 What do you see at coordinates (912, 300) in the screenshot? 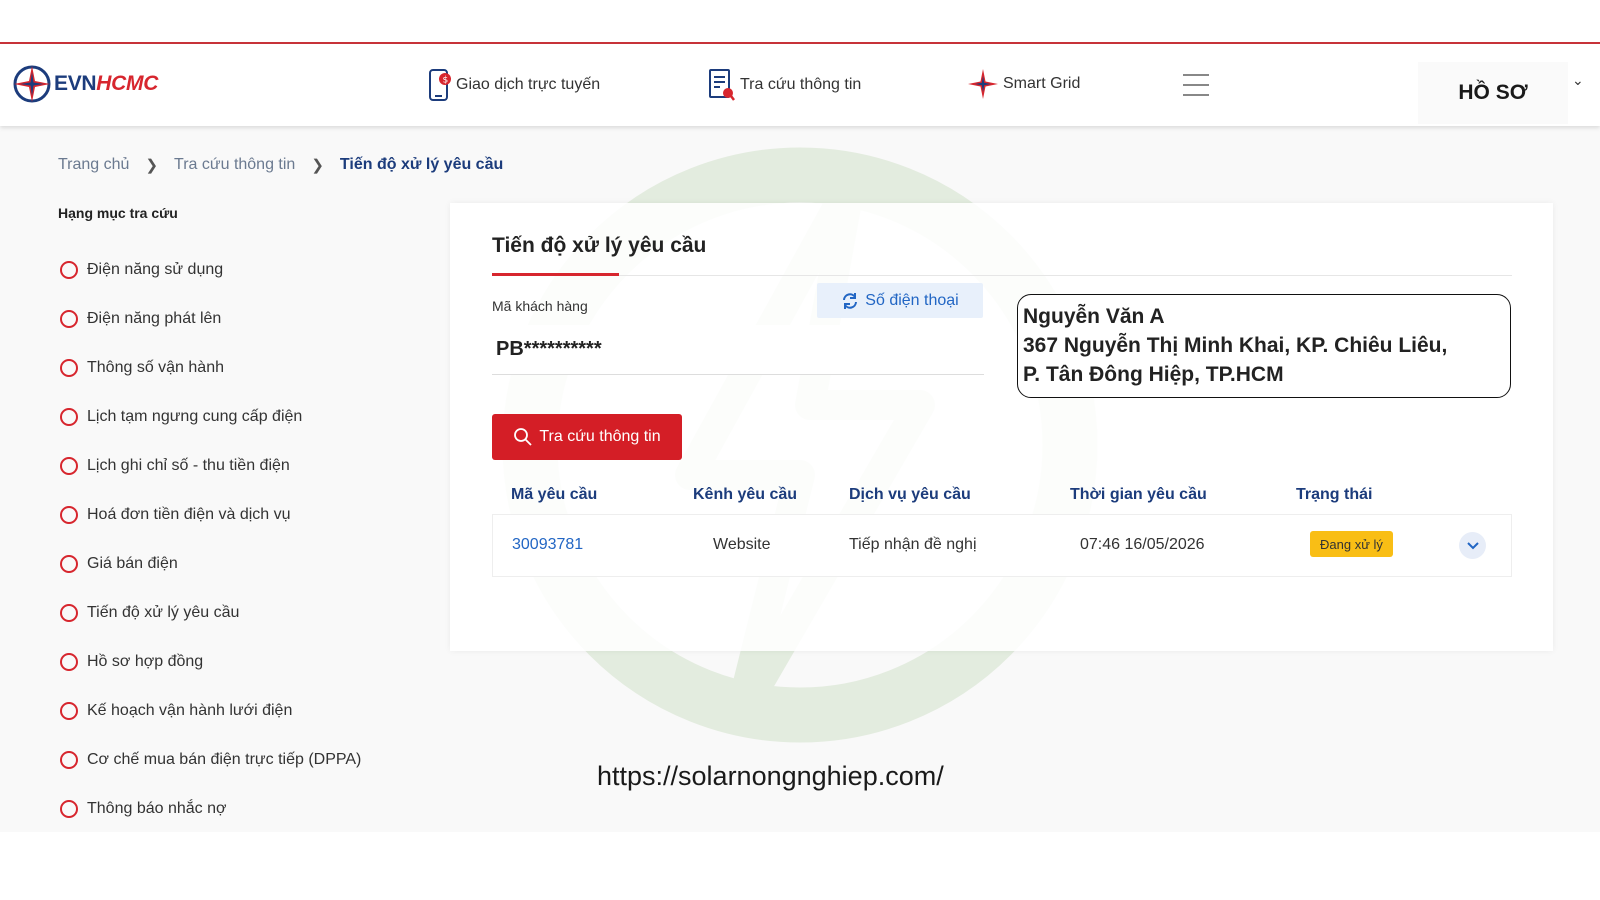
I see `phone-button-label: Số điện thoại` at bounding box center [912, 300].